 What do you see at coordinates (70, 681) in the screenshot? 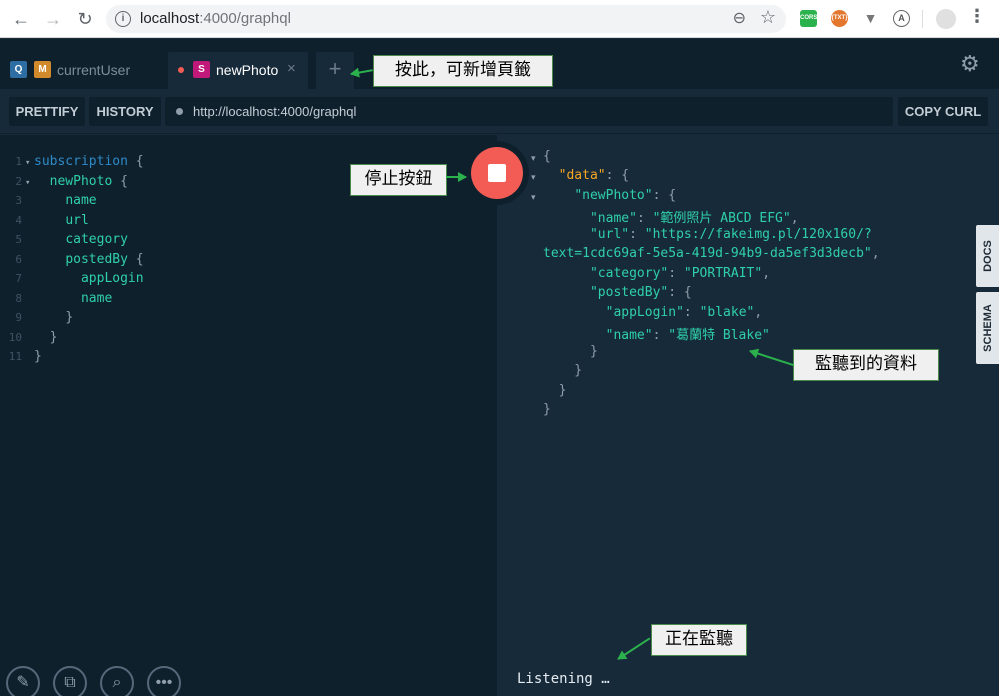
I see `copy-icon: ⧉` at bounding box center [70, 681].